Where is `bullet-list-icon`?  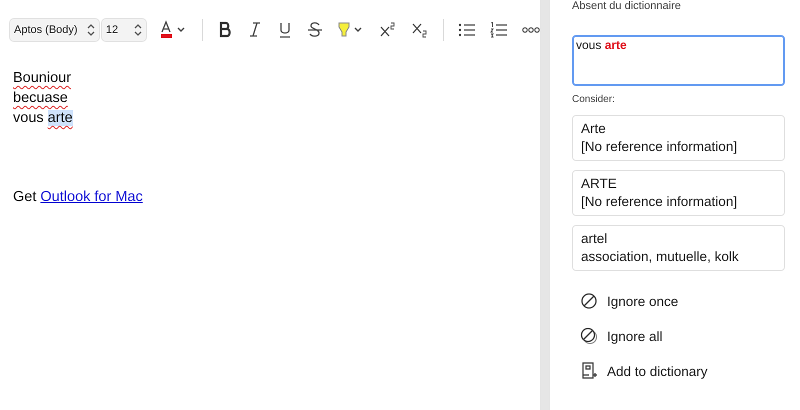
bullet-list-icon is located at coordinates (467, 30).